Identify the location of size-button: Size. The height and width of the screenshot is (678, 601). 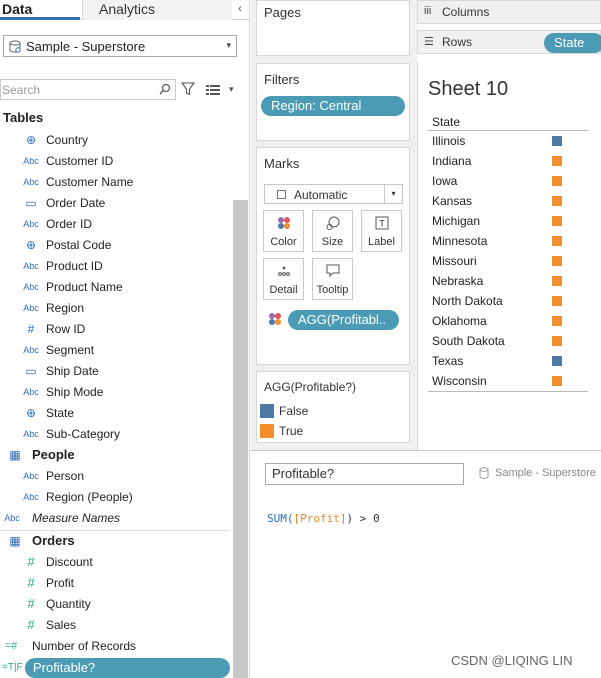
(332, 231).